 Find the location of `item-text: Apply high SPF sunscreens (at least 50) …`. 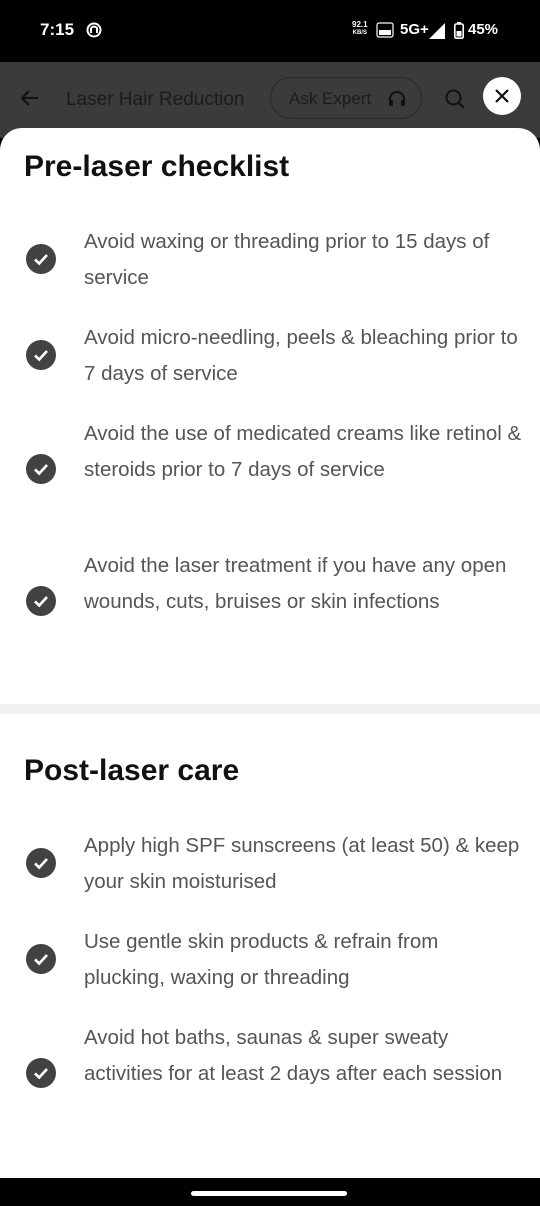

item-text: Apply high SPF sunscreens (at least 50) … is located at coordinates (302, 863).